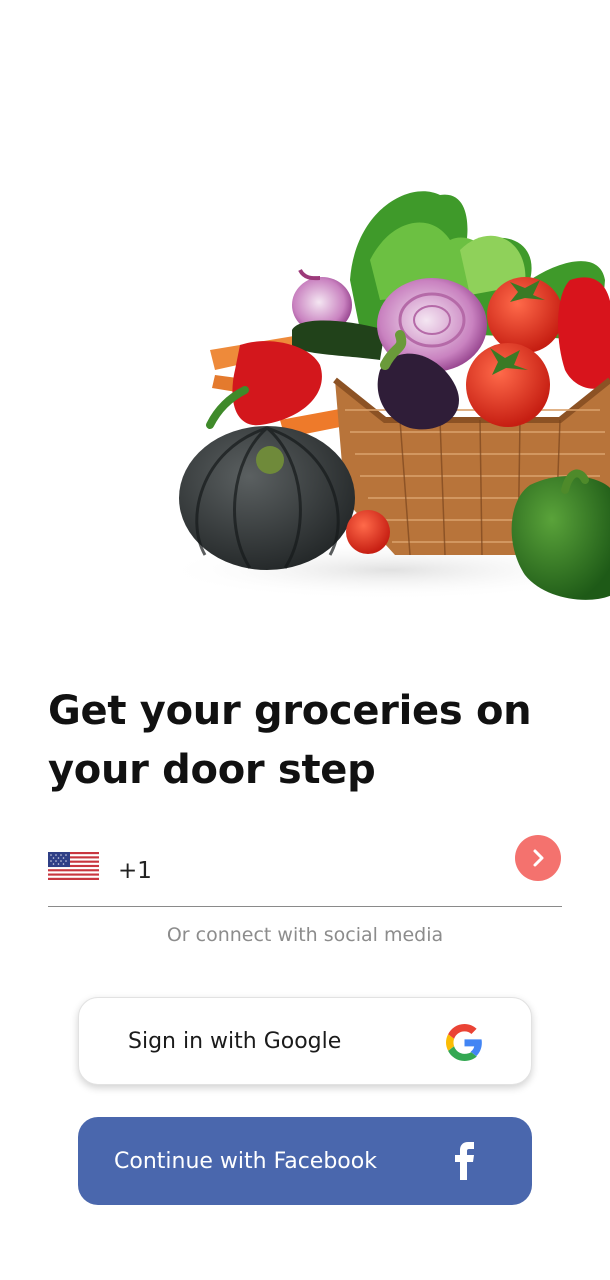 The image size is (610, 1280). What do you see at coordinates (245, 1161) in the screenshot?
I see `facebook-button-label: Continue with Facebook` at bounding box center [245, 1161].